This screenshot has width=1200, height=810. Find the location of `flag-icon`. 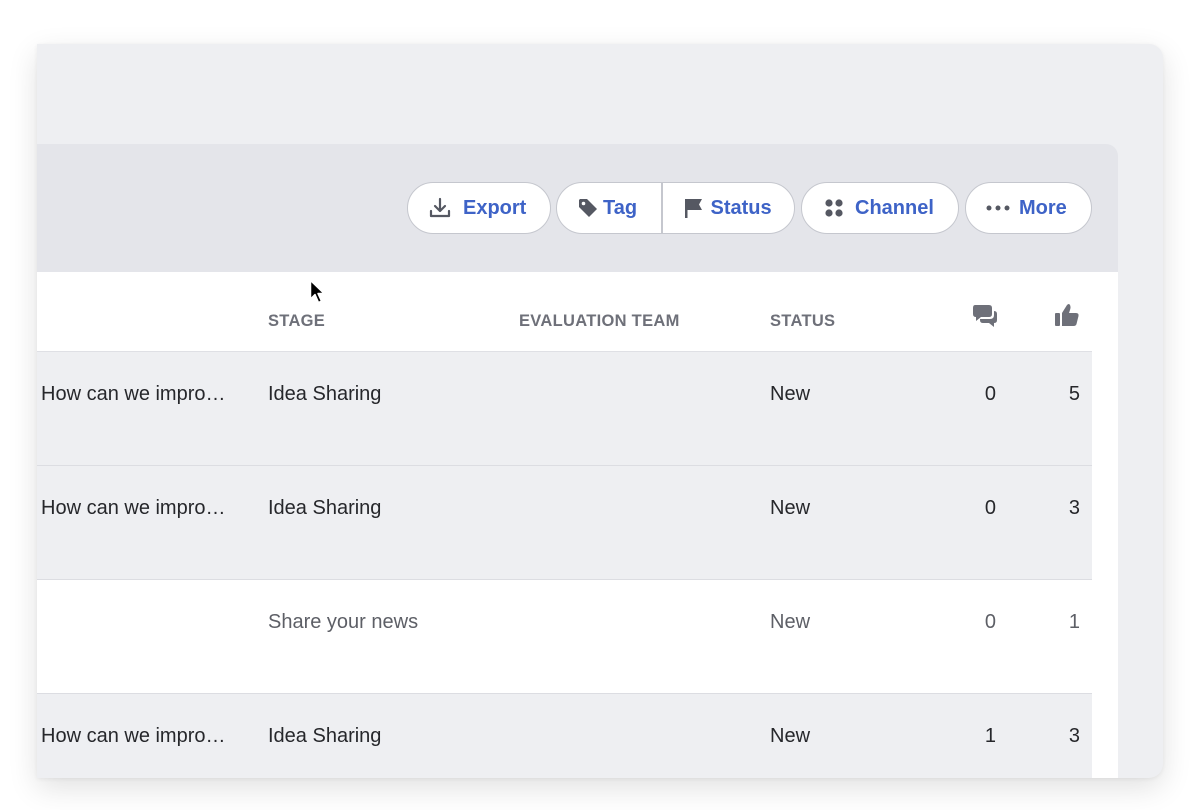

flag-icon is located at coordinates (694, 208).